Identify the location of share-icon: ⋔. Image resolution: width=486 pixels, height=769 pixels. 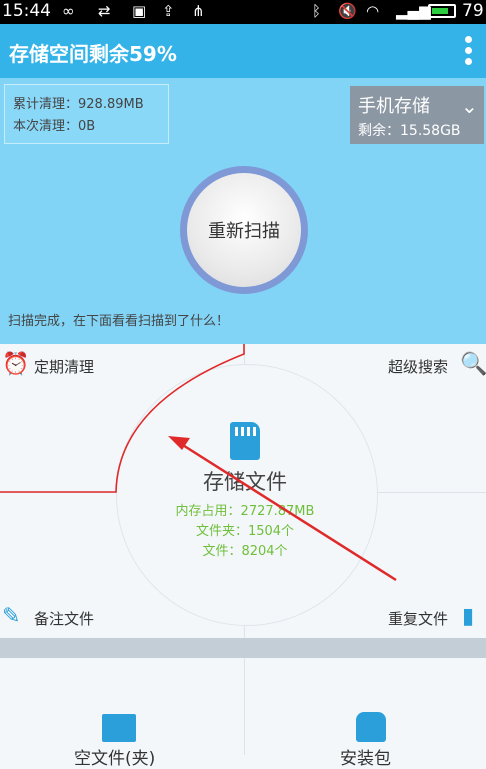
(198, 11).